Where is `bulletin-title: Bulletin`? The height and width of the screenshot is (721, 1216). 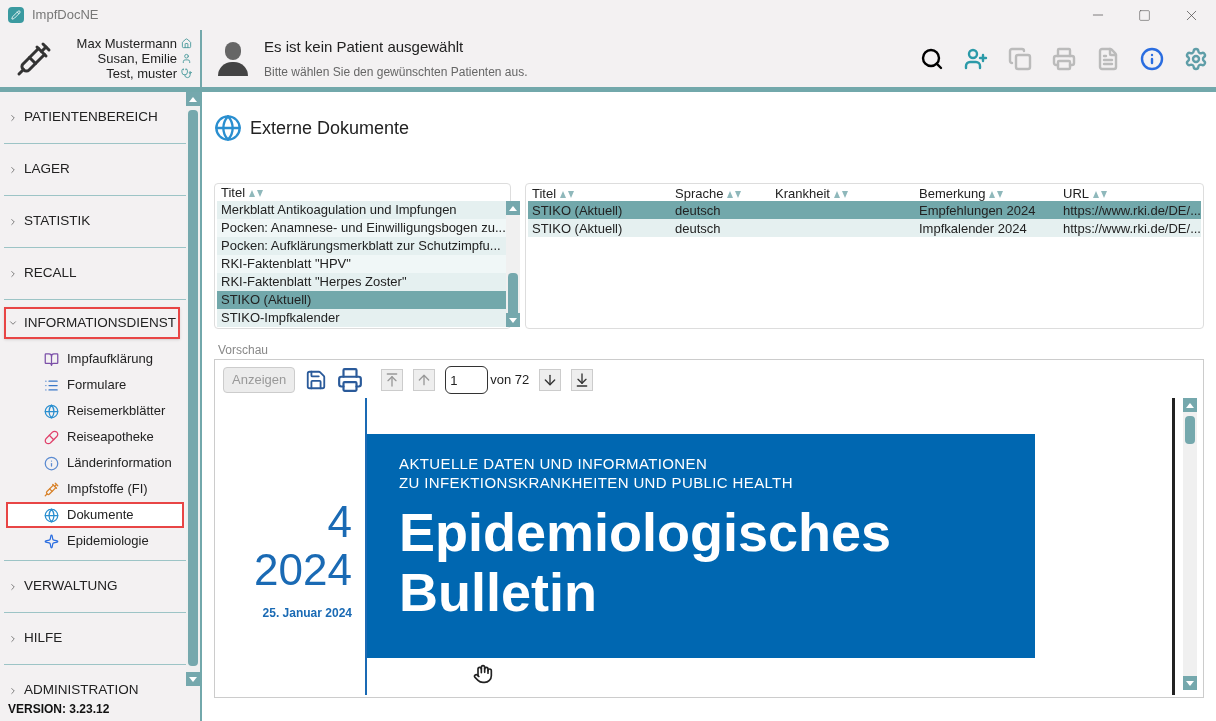 bulletin-title: Bulletin is located at coordinates (498, 592).